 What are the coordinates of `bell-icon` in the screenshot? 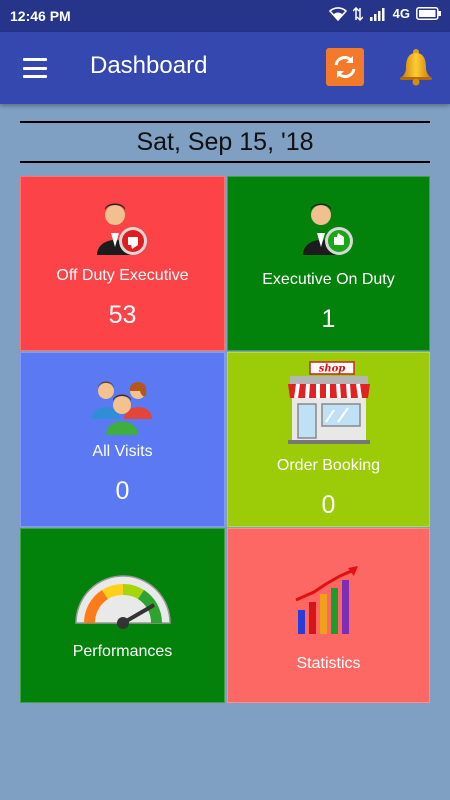 It's located at (416, 67).